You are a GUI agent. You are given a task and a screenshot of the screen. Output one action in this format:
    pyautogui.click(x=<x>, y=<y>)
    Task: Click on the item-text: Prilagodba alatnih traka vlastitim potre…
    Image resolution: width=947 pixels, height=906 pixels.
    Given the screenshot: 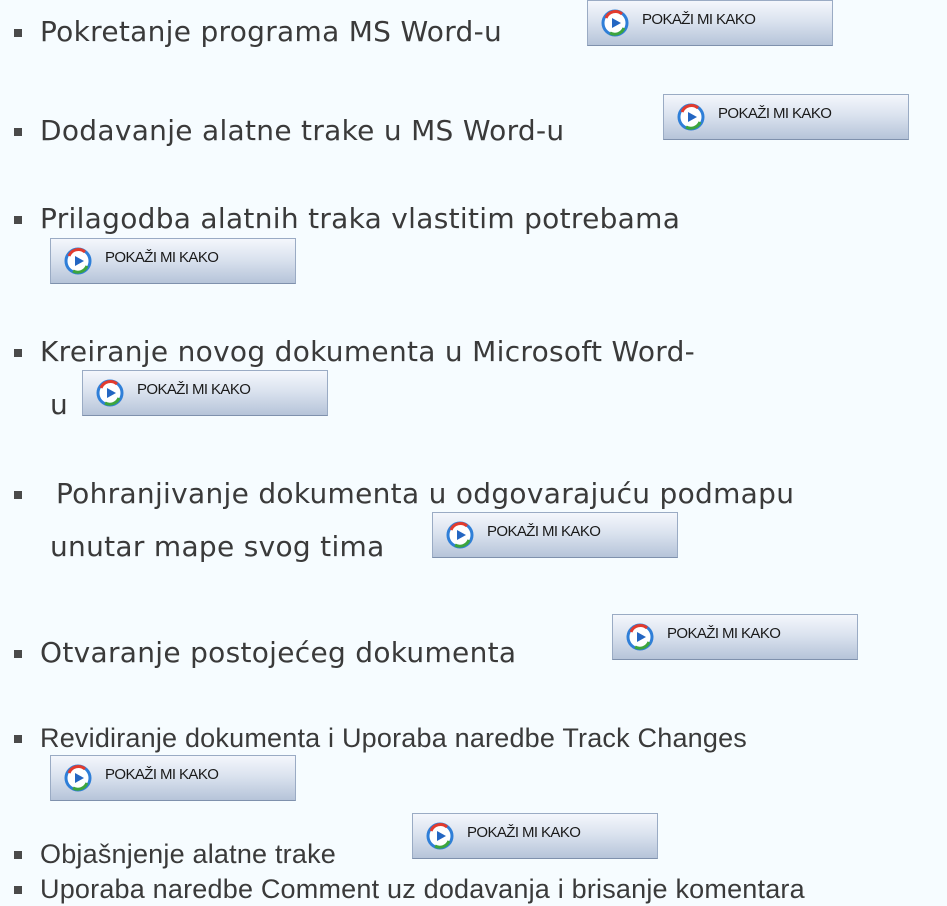 What is the action you would take?
    pyautogui.click(x=360, y=218)
    